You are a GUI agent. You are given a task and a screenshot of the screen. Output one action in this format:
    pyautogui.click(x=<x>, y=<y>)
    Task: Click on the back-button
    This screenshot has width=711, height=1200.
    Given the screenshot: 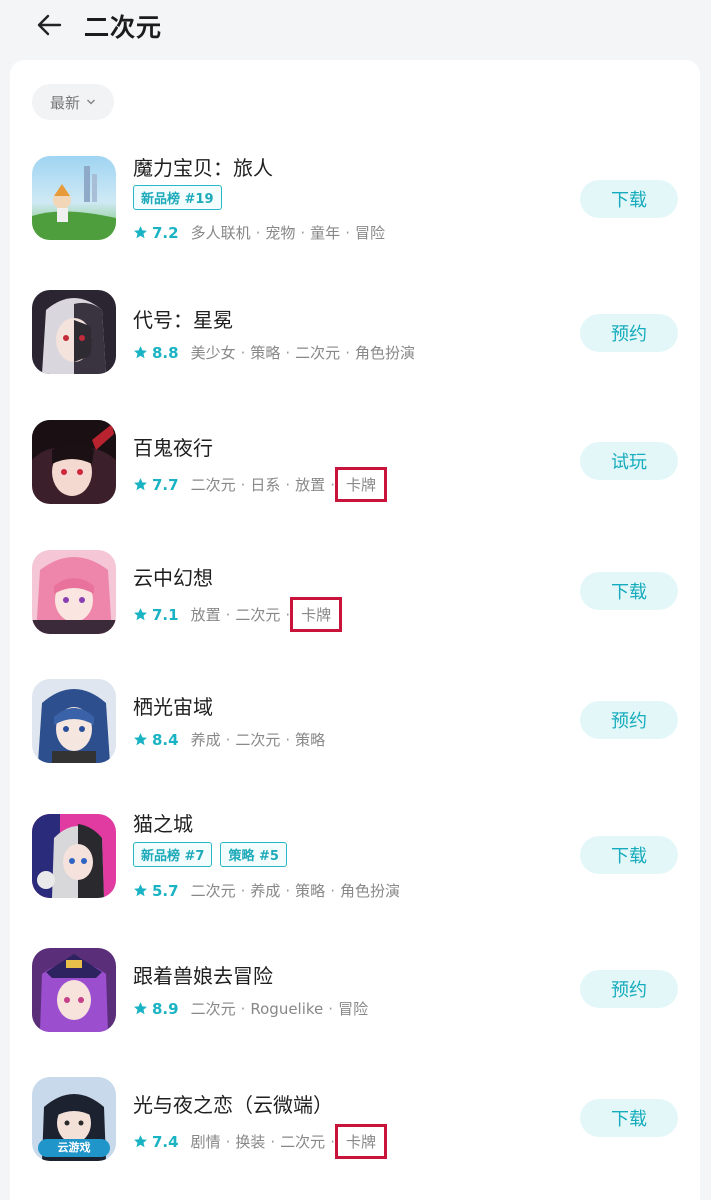 What is the action you would take?
    pyautogui.click(x=49, y=25)
    